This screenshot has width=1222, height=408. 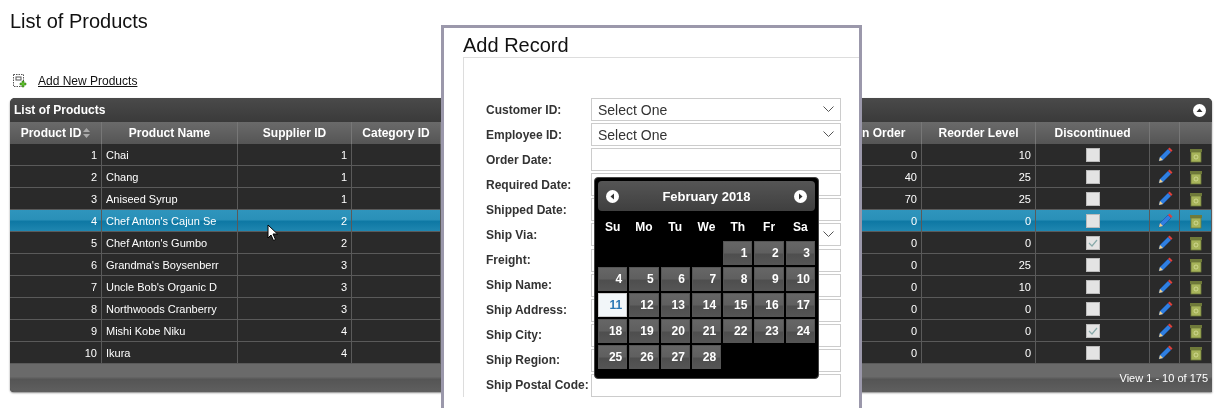 I want to click on table-cell: Chai, so click(x=170, y=154).